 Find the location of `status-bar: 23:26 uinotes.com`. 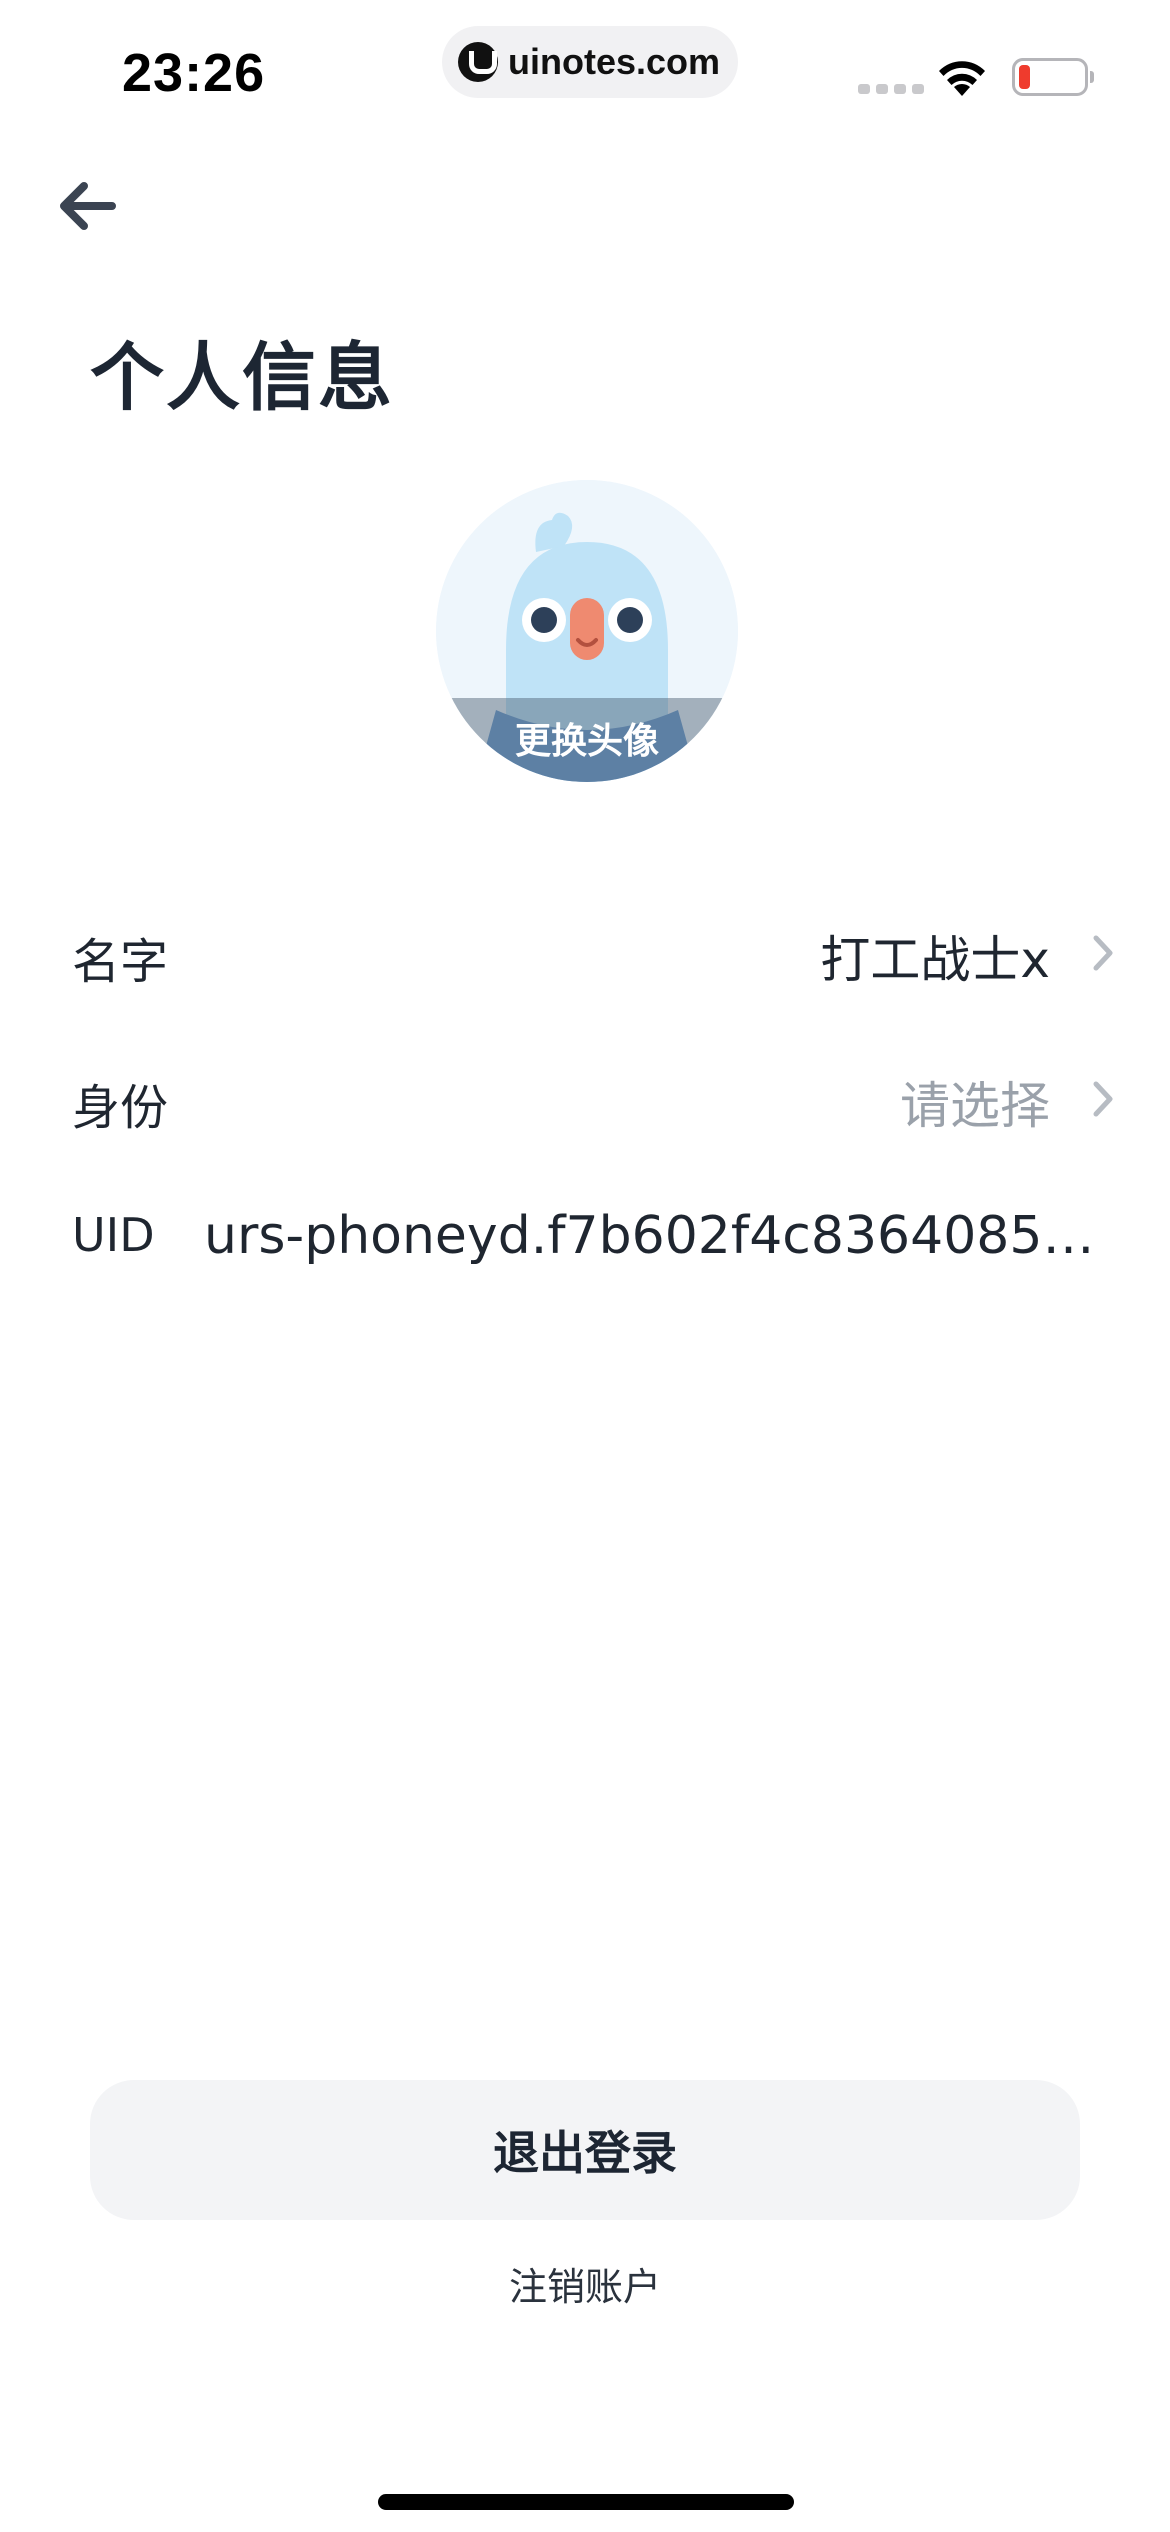

status-bar: 23:26 uinotes.com is located at coordinates (585, 70).